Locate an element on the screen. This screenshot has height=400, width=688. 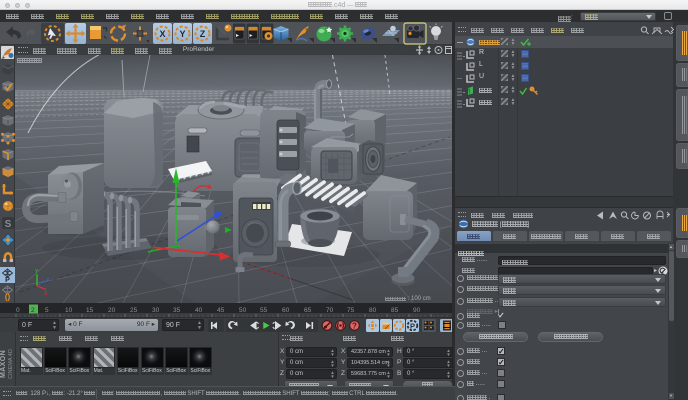
svg-text: 85 is located at coordinates (395, 310).